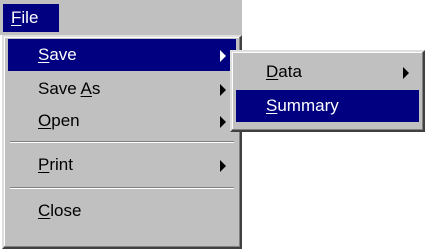  Describe the element at coordinates (44, 210) in the screenshot. I see `mnemonic-c: C` at that location.